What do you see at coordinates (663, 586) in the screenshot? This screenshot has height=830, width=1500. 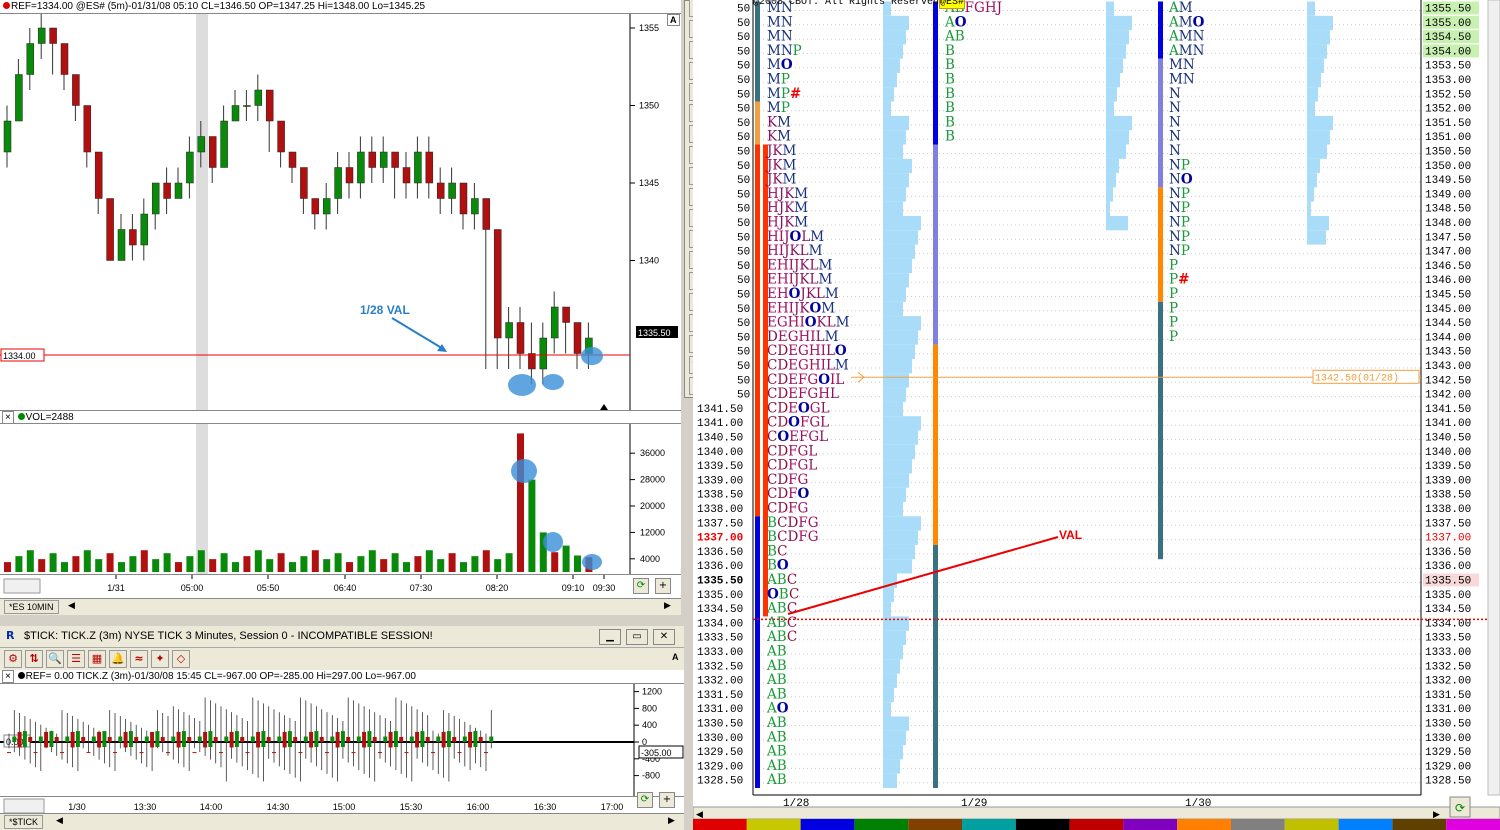 I see `add-icon: +` at bounding box center [663, 586].